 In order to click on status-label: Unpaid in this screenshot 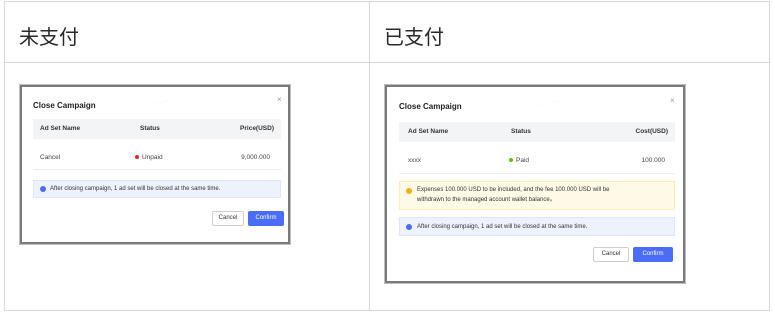, I will do `click(152, 157)`.